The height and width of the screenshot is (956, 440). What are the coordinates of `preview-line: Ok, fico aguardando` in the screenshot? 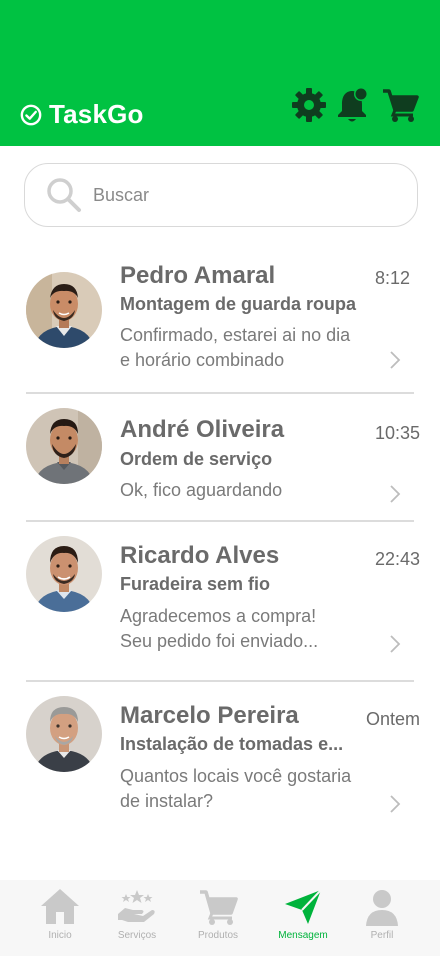 It's located at (201, 490).